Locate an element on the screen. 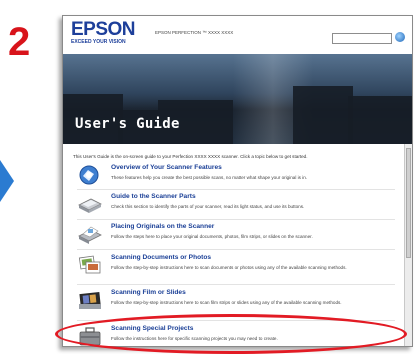 Image resolution: width=417 pixels, height=354 pixels. placing-originals-icon is located at coordinates (90, 235).